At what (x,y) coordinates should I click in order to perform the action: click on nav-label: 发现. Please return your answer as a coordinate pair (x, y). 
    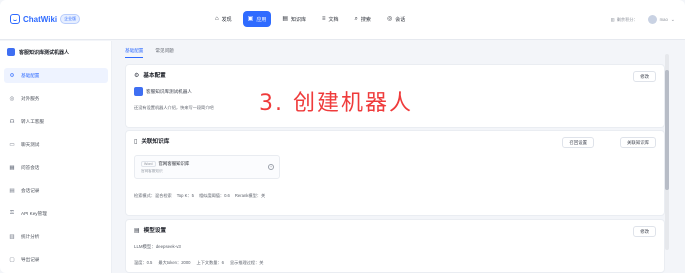
    Looking at the image, I should click on (226, 19).